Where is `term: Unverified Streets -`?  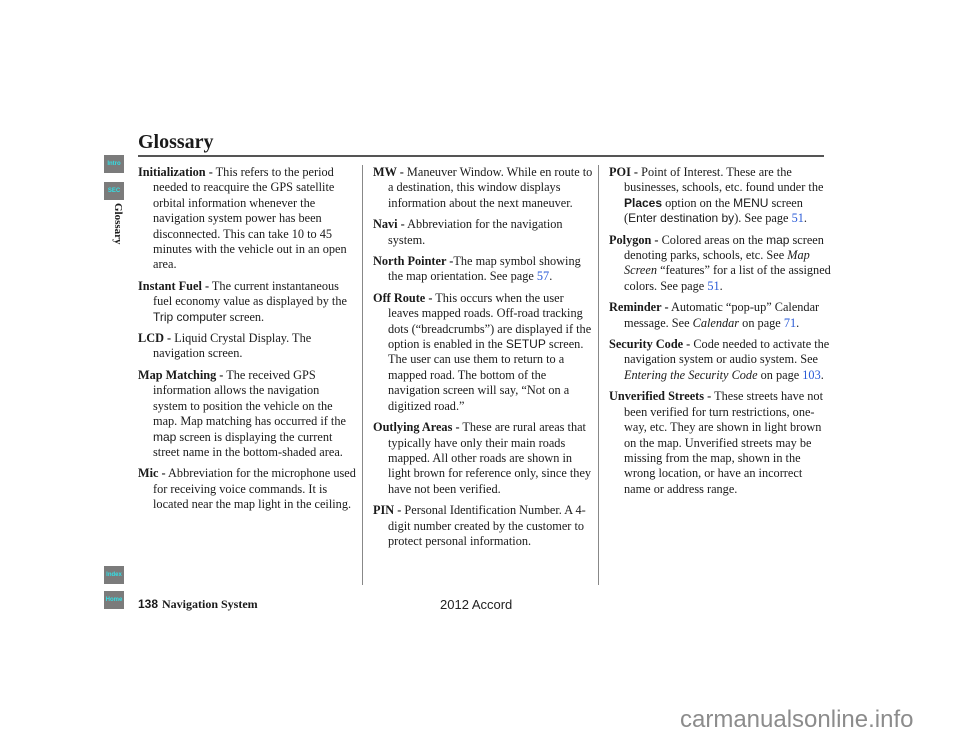 term: Unverified Streets - is located at coordinates (660, 396).